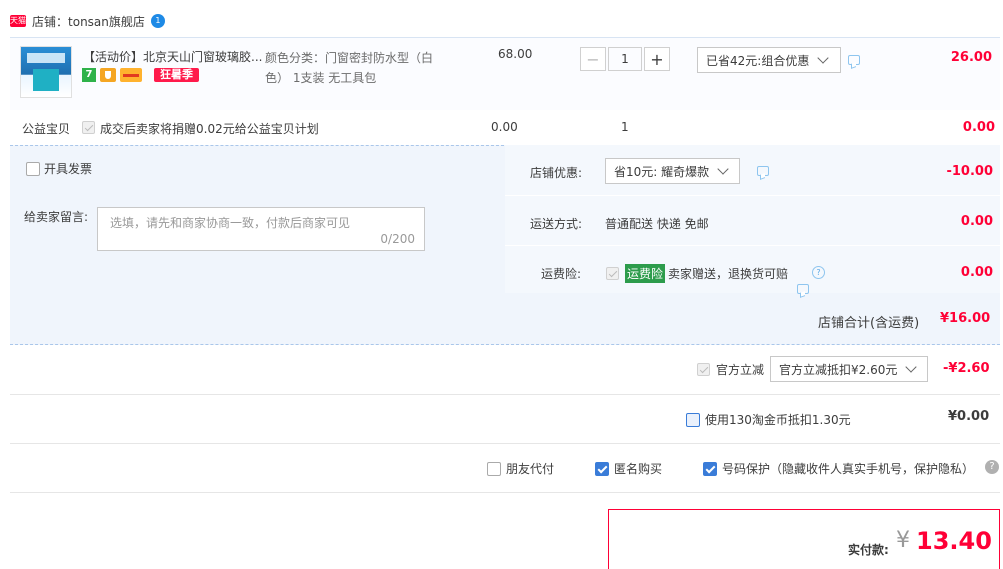  I want to click on message-label: 给卖家留言:, so click(56, 217).